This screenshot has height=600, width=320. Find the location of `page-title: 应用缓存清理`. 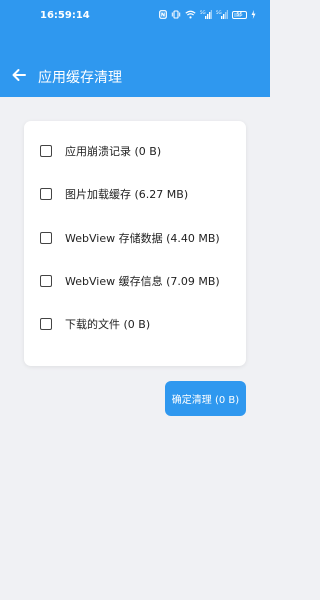

page-title: 应用缓存清理 is located at coordinates (80, 78).